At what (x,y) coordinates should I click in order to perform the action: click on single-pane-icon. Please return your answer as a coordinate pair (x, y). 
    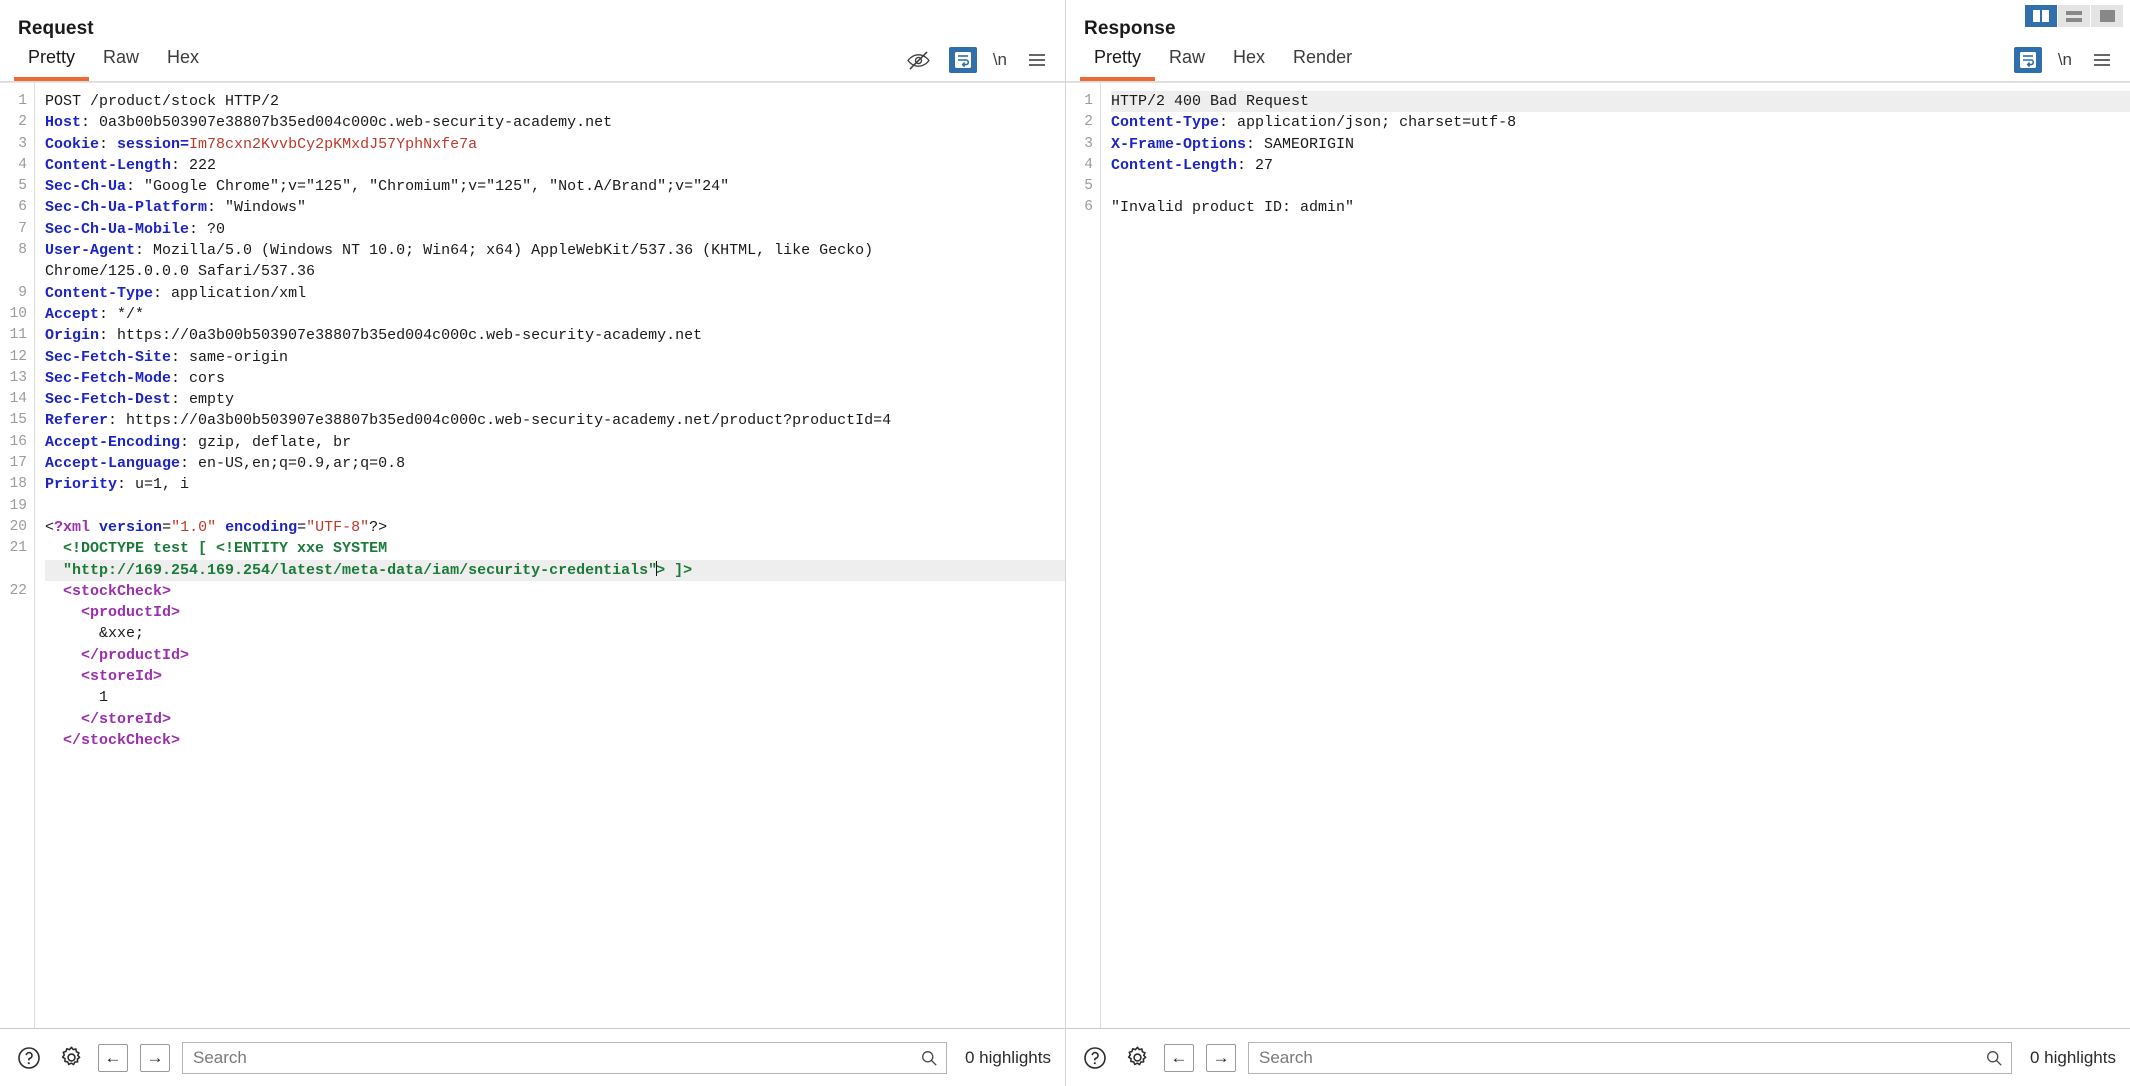
    Looking at the image, I should click on (2107, 16).